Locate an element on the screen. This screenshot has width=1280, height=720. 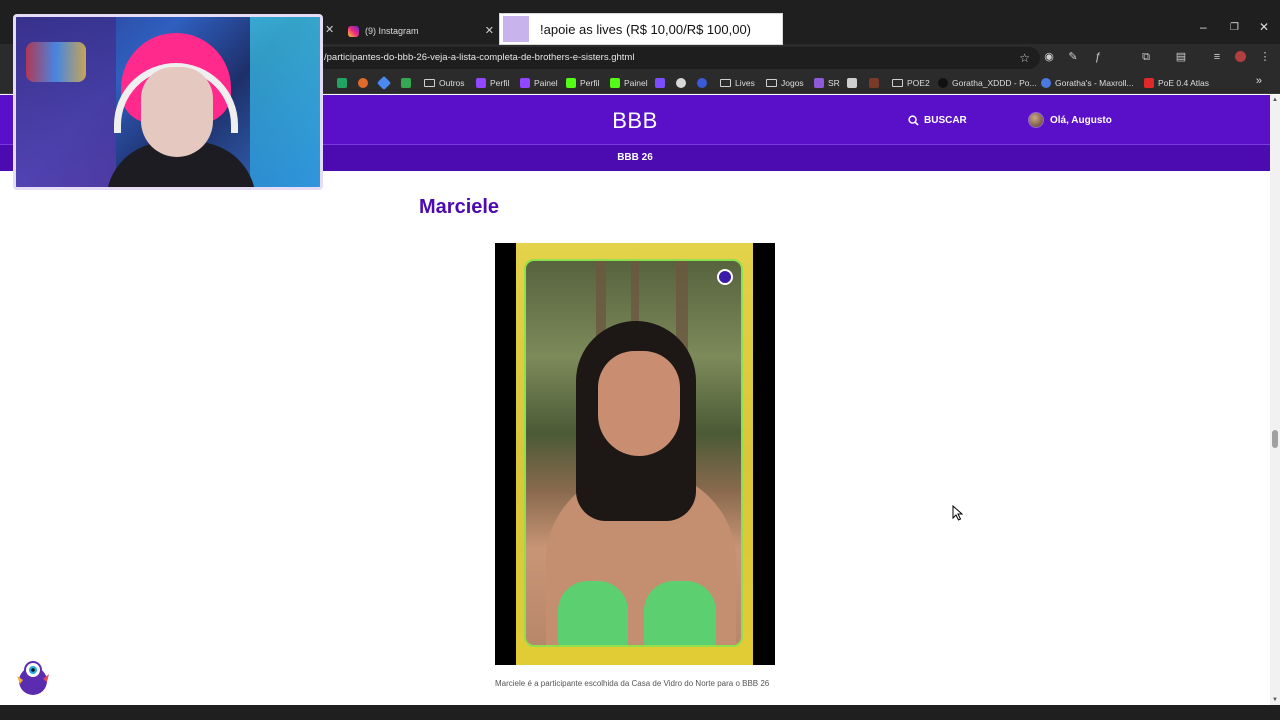
search-label: BUSCAR is located at coordinates (945, 120).